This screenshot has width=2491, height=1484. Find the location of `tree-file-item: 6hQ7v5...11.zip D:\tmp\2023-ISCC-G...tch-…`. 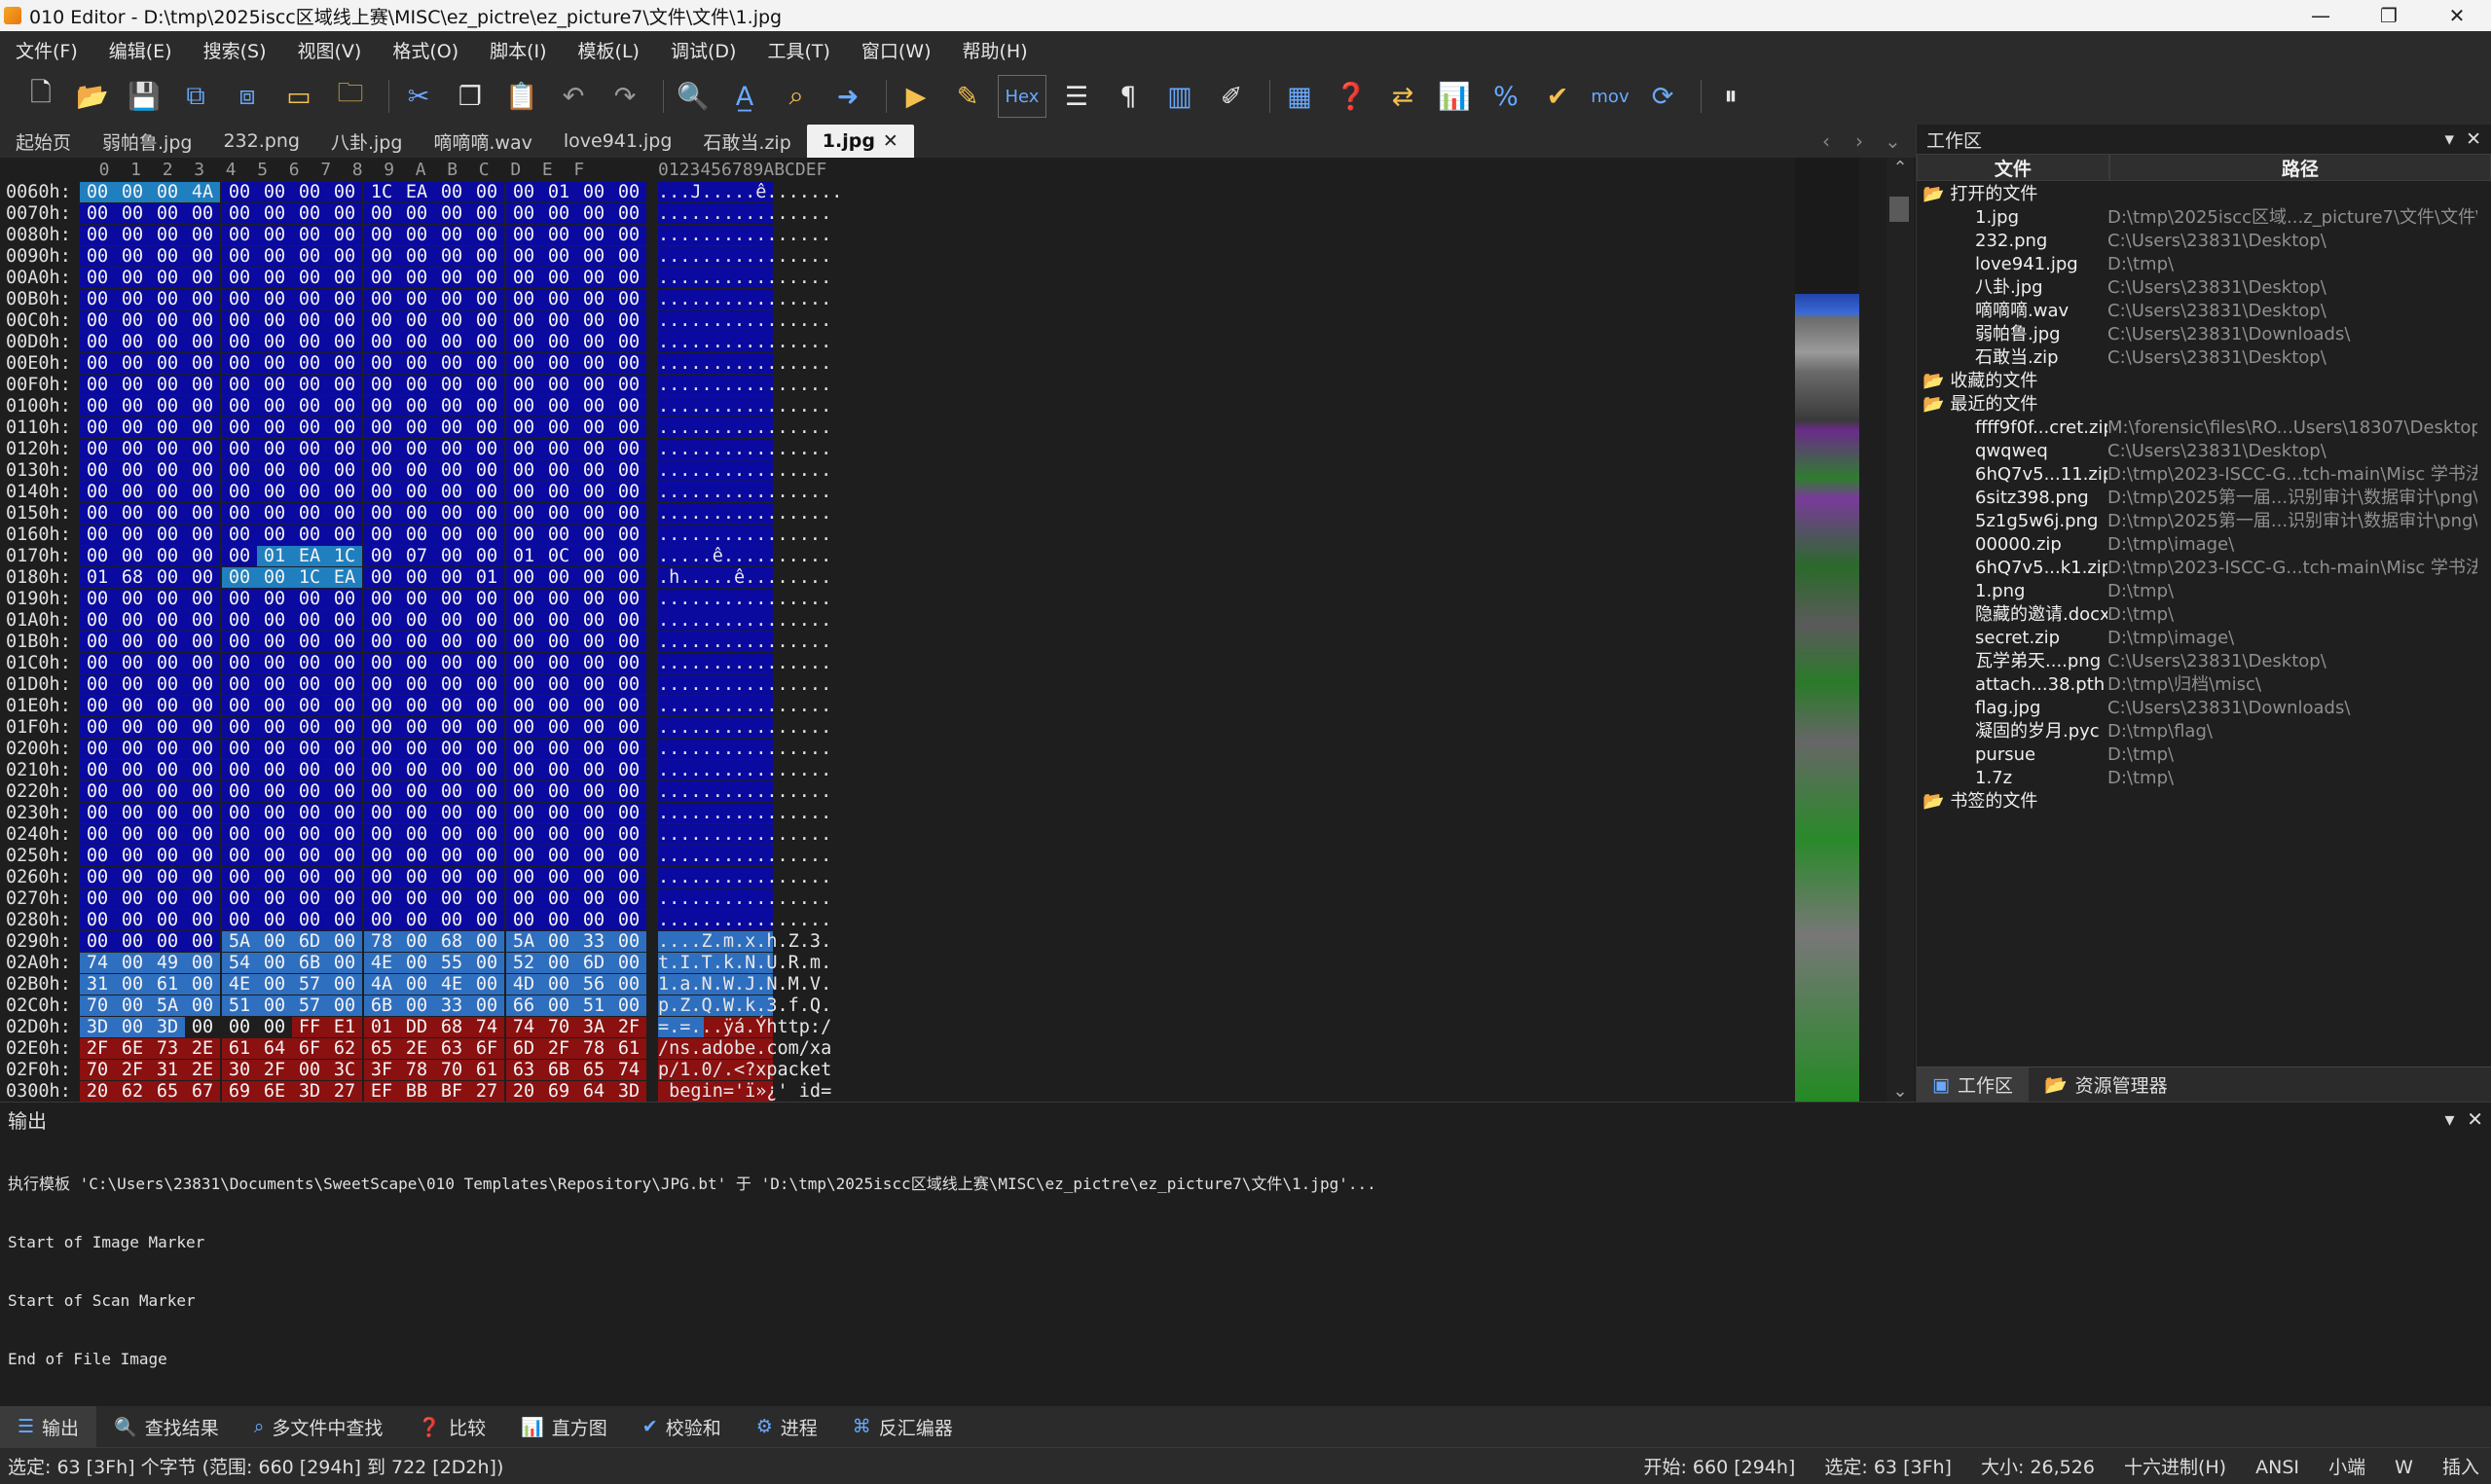

tree-file-item: 6hQ7v5...11.zip D:\tmp\2023-ISCC-G...tch-… is located at coordinates (2204, 475).